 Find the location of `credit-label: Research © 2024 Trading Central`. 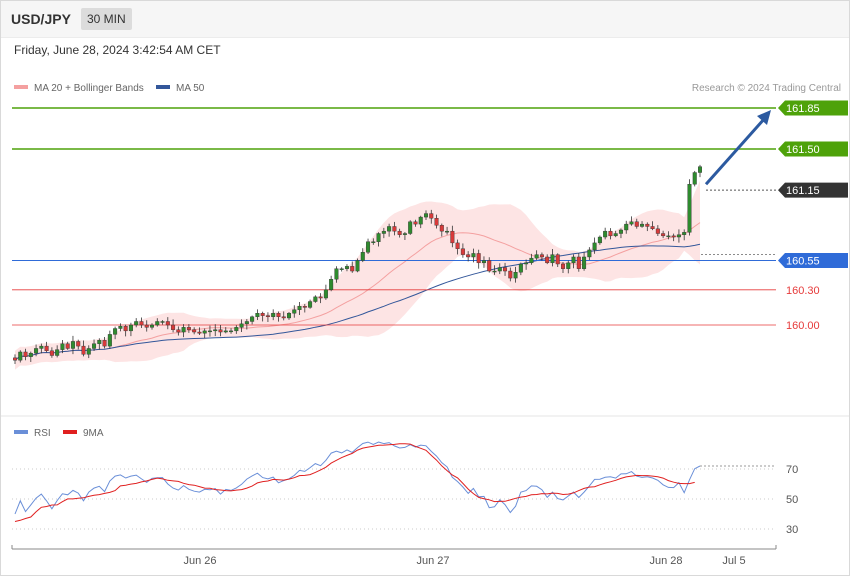

credit-label: Research © 2024 Trading Central is located at coordinates (766, 88).